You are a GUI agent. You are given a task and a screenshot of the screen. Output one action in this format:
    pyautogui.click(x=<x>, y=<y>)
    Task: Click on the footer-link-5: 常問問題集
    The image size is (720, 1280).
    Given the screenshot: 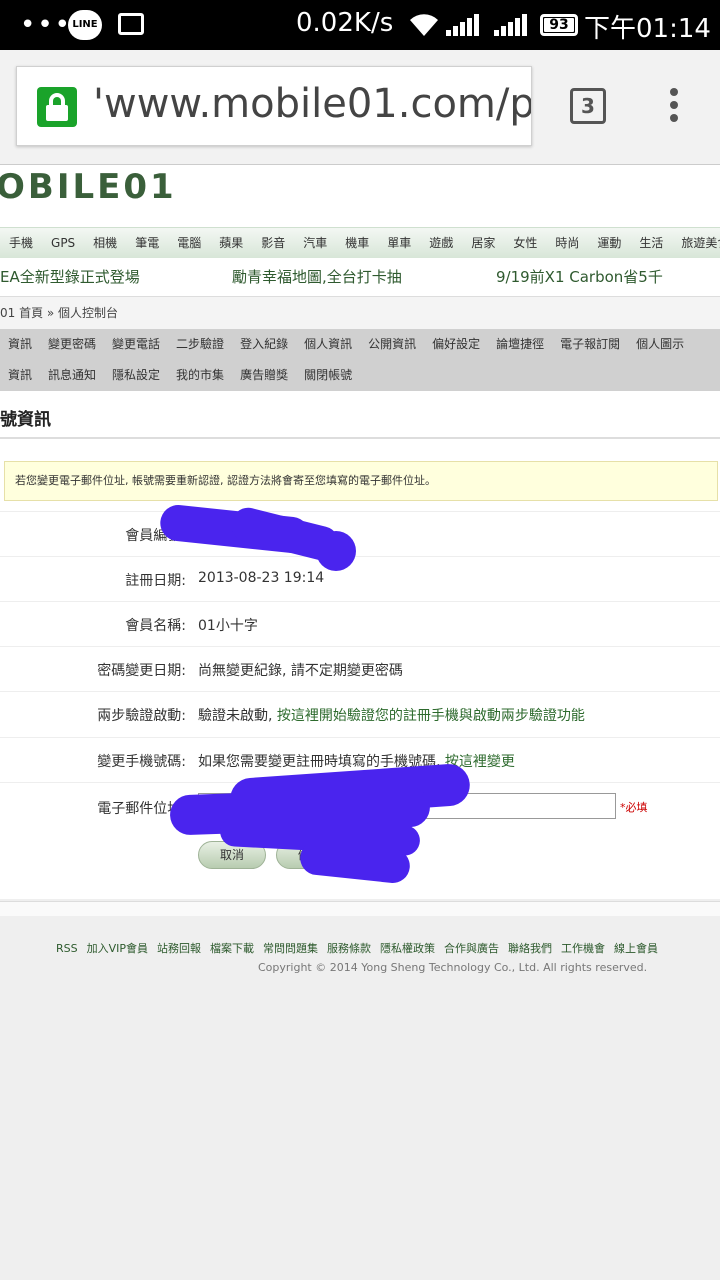 What is the action you would take?
    pyautogui.click(x=290, y=948)
    